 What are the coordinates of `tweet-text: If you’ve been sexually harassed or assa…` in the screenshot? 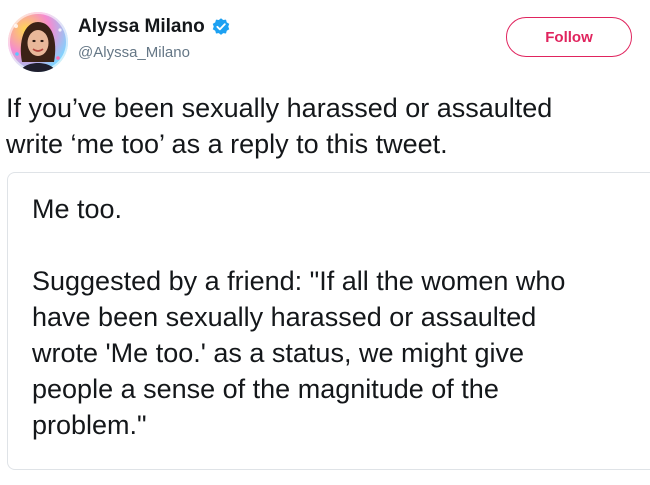 It's located at (279, 126).